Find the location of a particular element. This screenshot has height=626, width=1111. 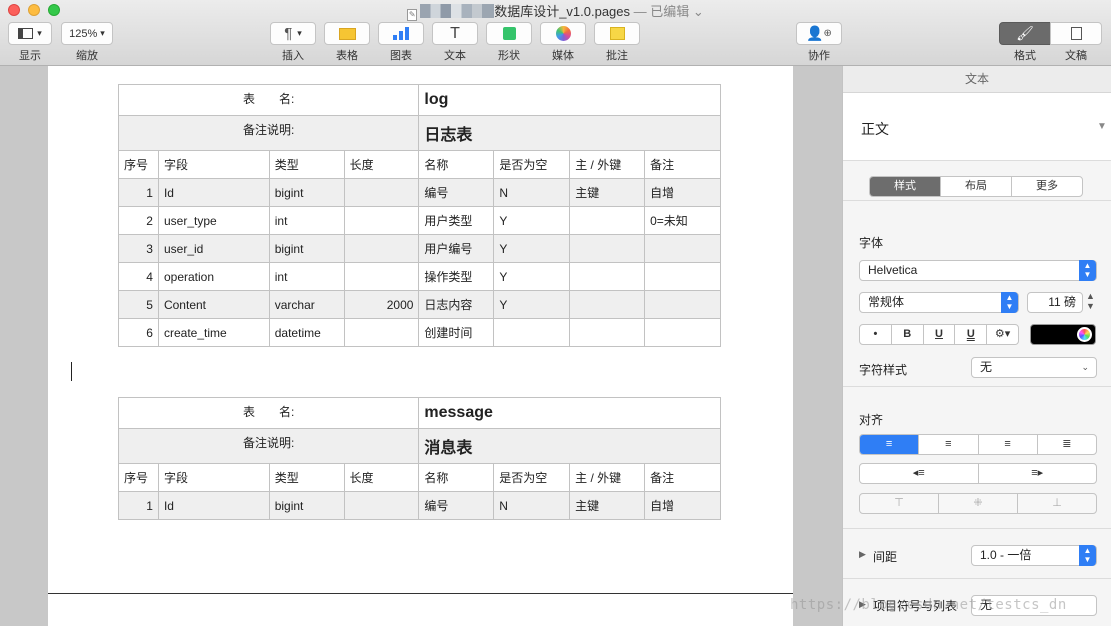

color-wheel-icon is located at coordinates (1084, 334).